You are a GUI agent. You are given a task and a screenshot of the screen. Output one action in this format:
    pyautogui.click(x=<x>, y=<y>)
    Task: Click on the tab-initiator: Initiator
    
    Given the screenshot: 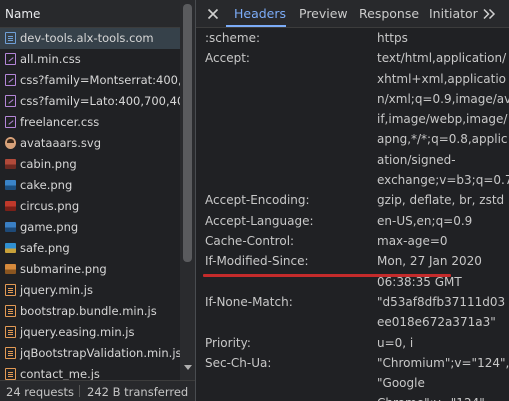 What is the action you would take?
    pyautogui.click(x=453, y=13)
    